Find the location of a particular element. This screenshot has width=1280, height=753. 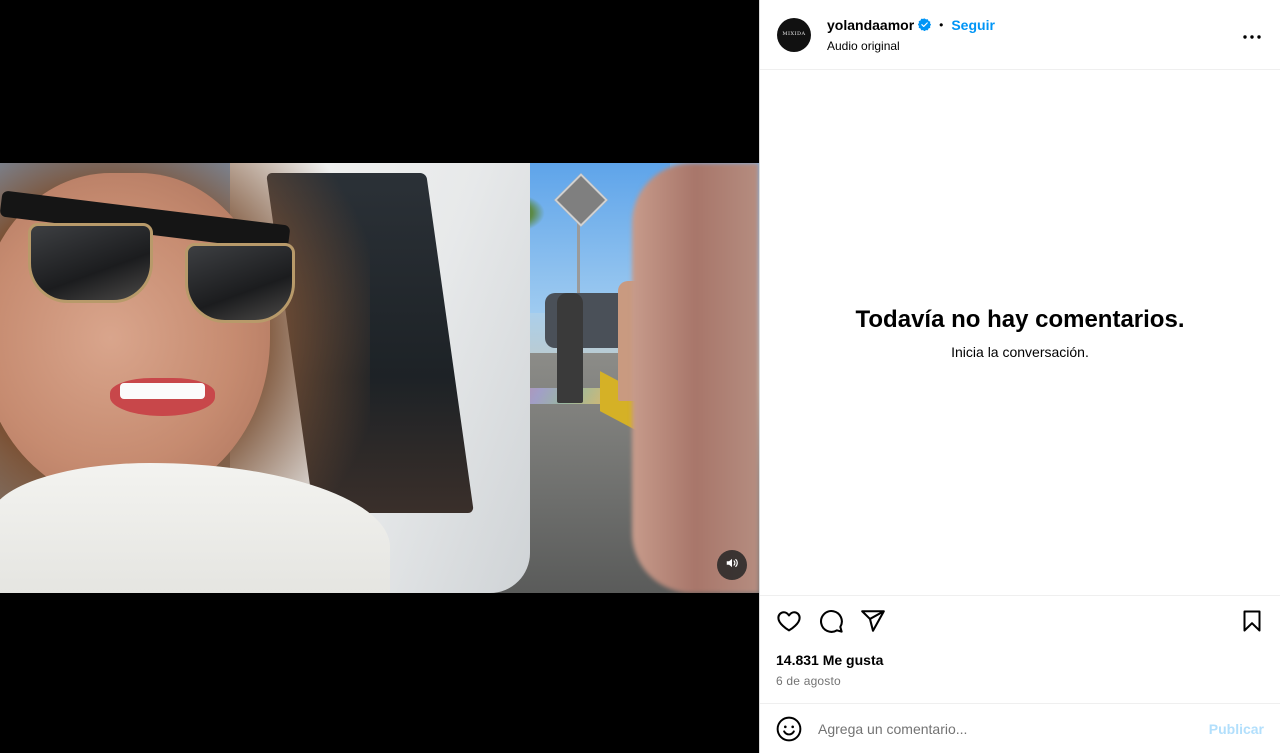

more-options-button is located at coordinates (1252, 35).